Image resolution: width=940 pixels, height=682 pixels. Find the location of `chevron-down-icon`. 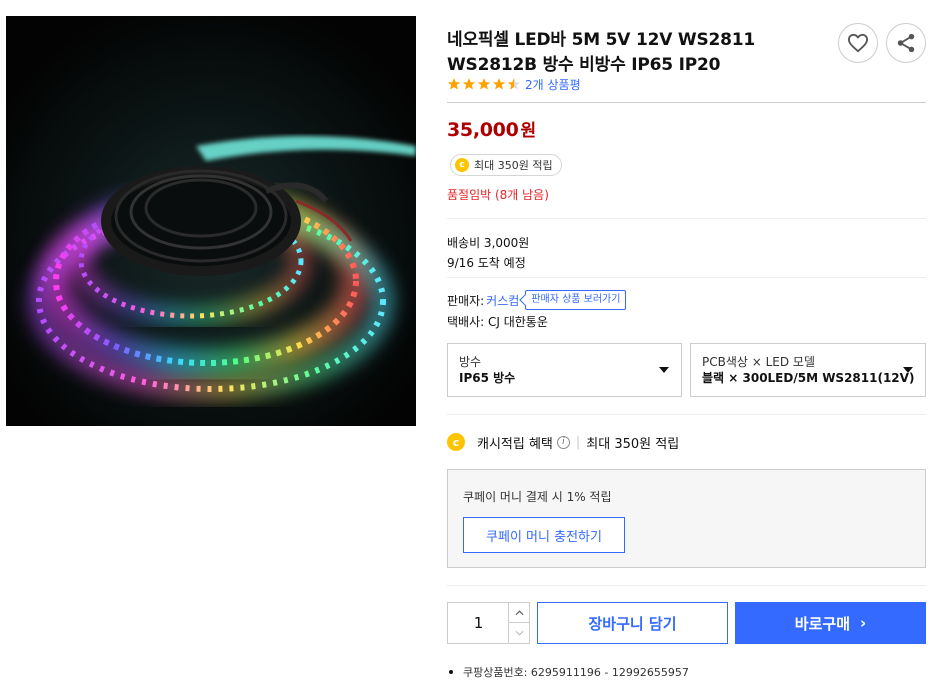

chevron-down-icon is located at coordinates (519, 633).